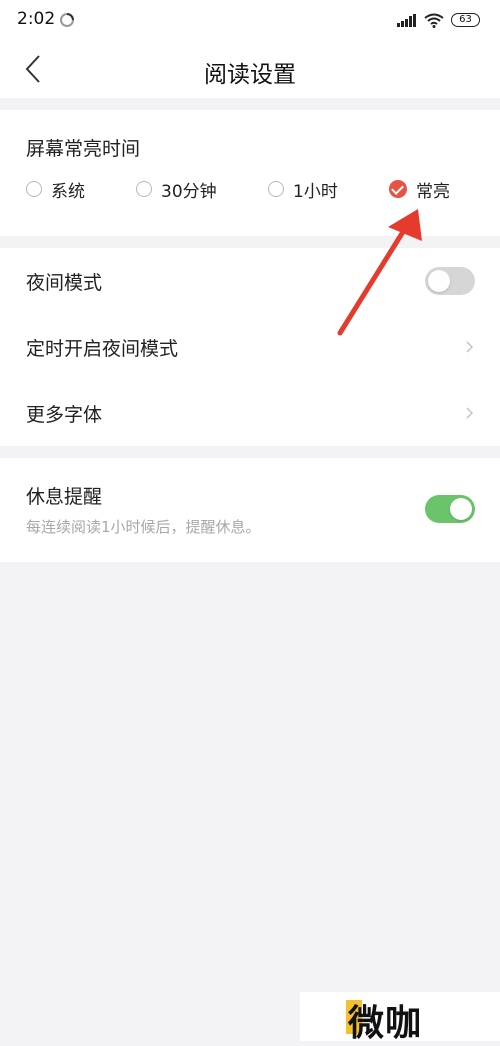  What do you see at coordinates (250, 510) in the screenshot?
I see `rest-reminder-section: 休息提醒 每连续阅读1小时候后，提醒休息。` at bounding box center [250, 510].